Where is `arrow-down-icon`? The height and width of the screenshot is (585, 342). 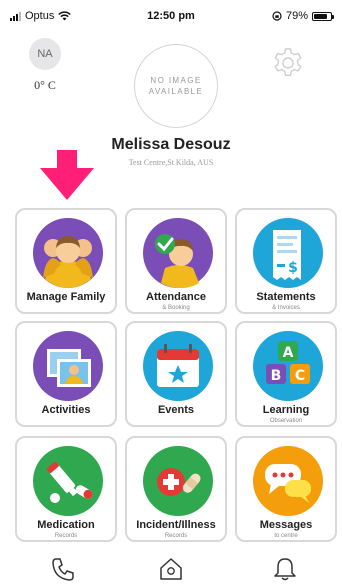 arrow-down-icon is located at coordinates (67, 175).